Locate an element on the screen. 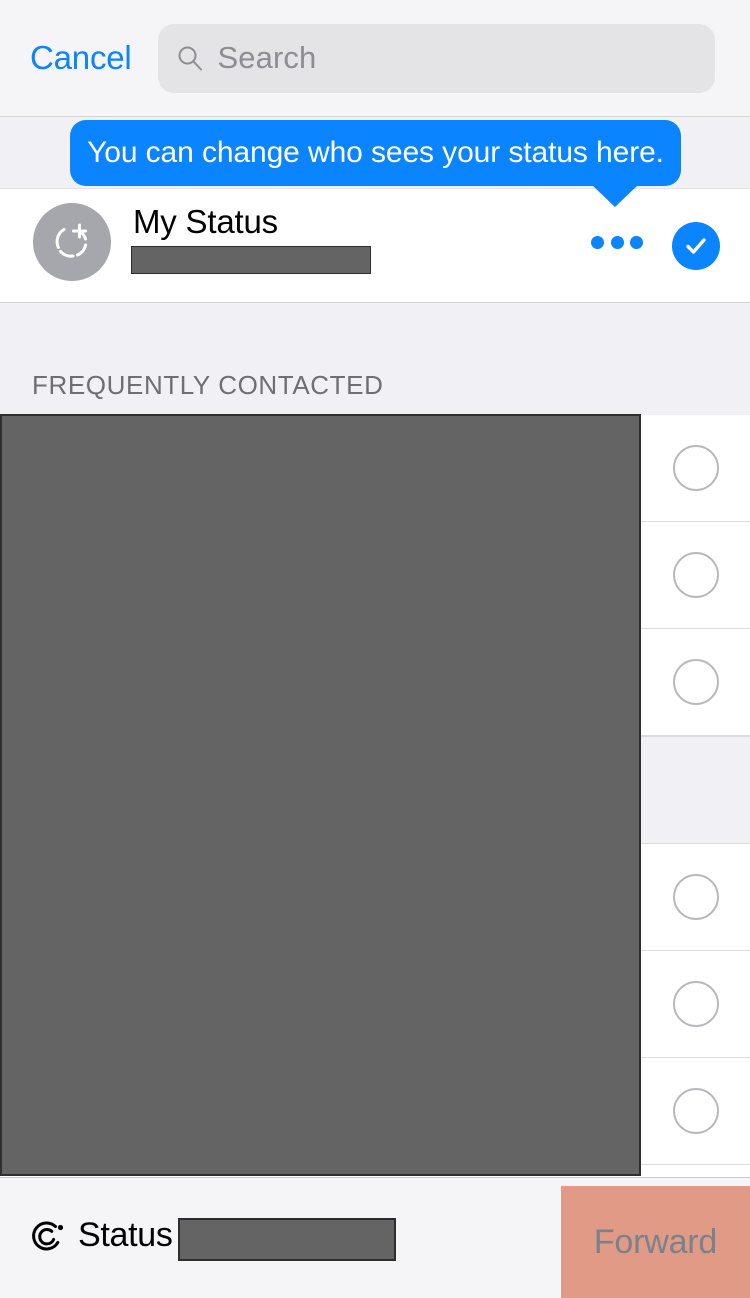 Image resolution: width=750 pixels, height=1298 pixels. bottom-value-redaction is located at coordinates (287, 1239).